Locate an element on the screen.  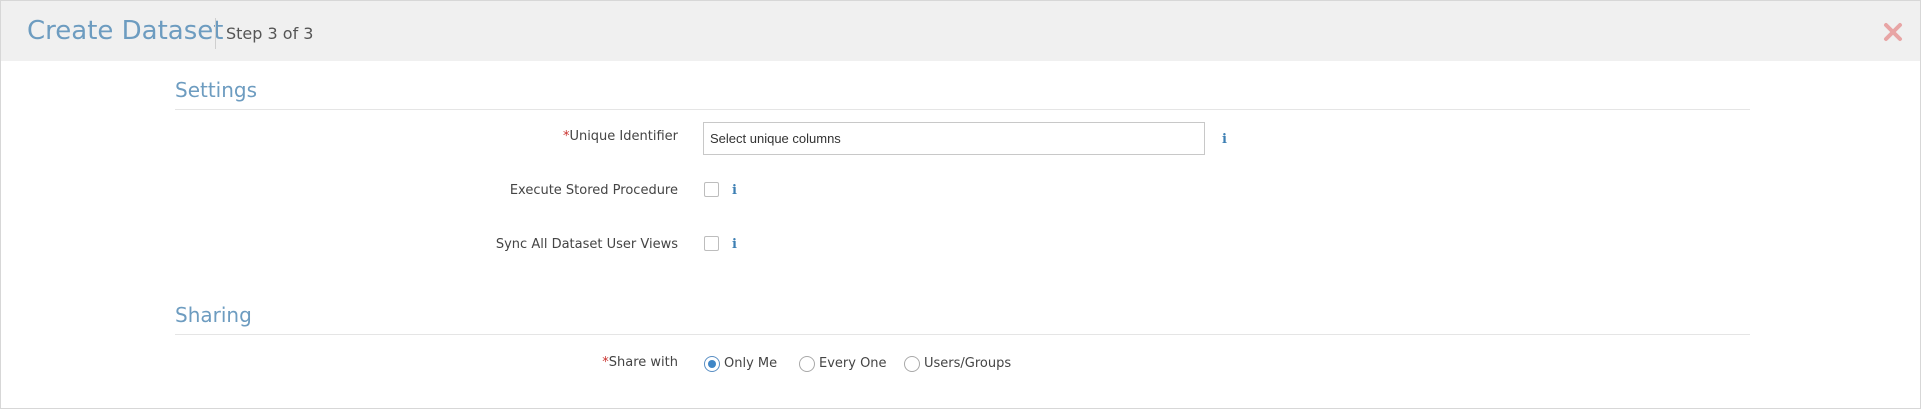
sharing-section-title: Sharing is located at coordinates (213, 315).